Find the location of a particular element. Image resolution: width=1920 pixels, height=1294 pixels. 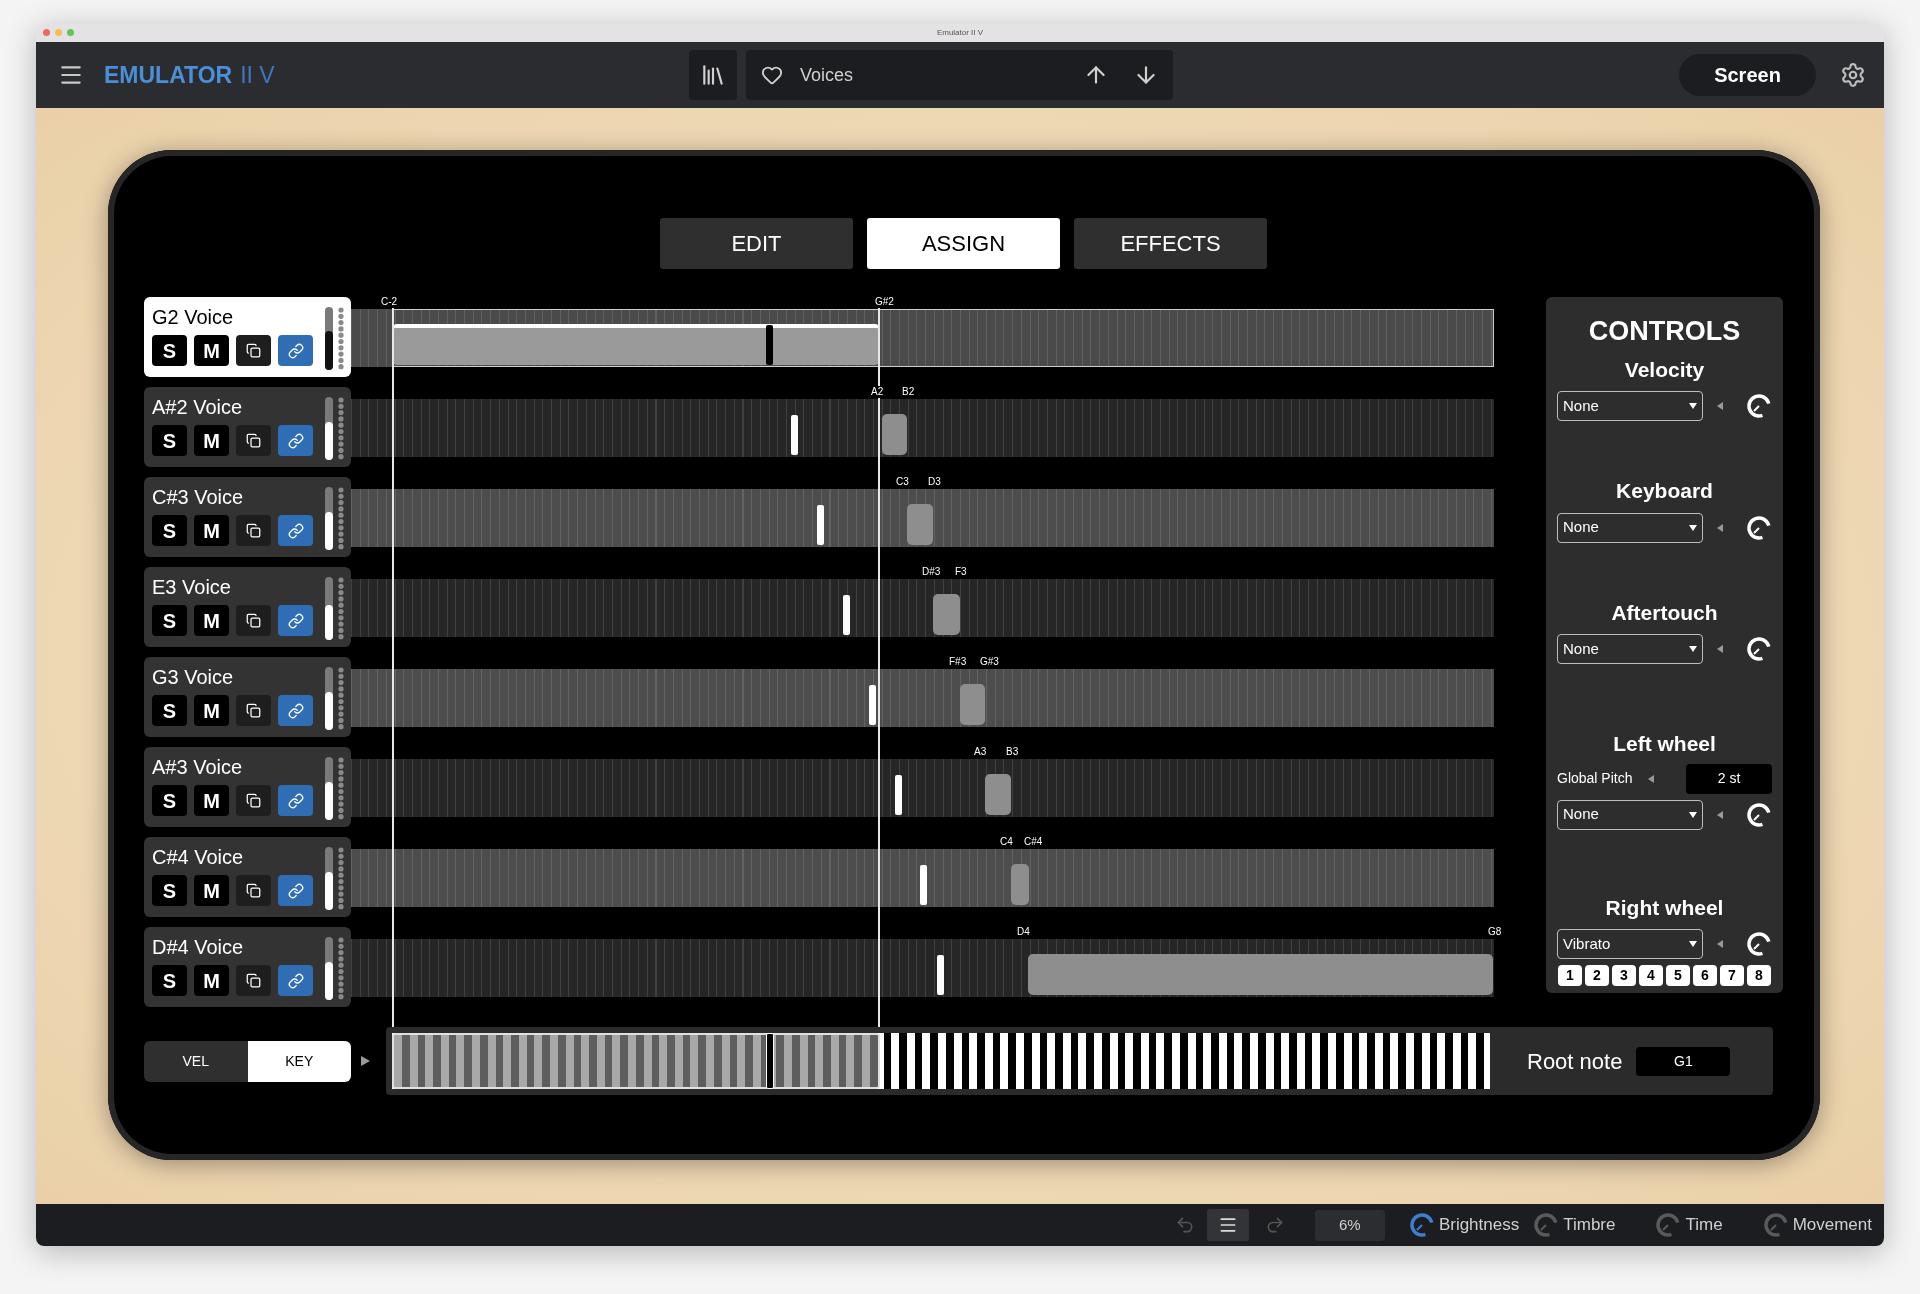

dropdown: Vibrato is located at coordinates (1630, 944).